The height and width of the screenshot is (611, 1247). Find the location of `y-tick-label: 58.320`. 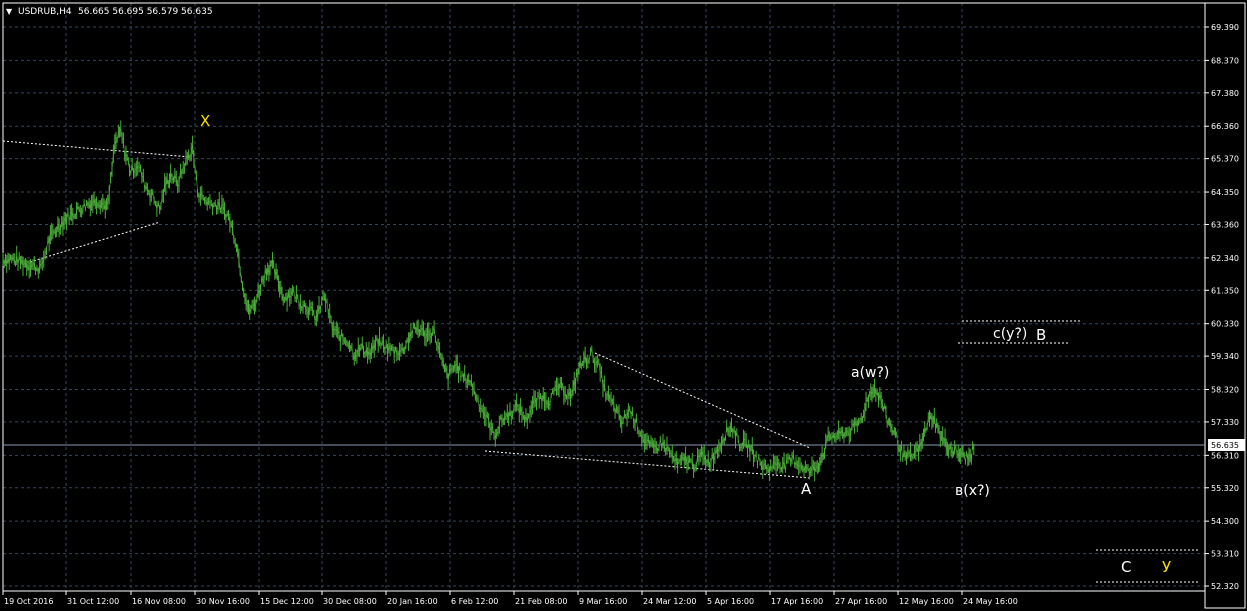

y-tick-label: 58.320 is located at coordinates (1225, 390).